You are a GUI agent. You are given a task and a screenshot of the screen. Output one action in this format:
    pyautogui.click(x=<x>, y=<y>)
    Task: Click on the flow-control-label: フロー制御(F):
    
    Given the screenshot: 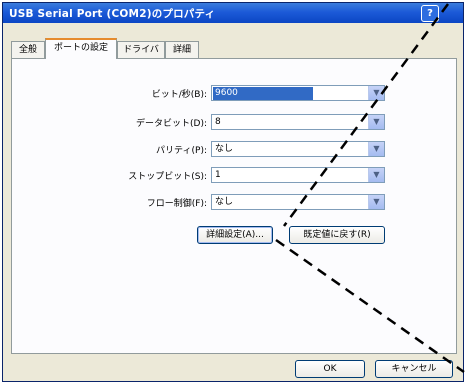 What is the action you would take?
    pyautogui.click(x=176, y=204)
    